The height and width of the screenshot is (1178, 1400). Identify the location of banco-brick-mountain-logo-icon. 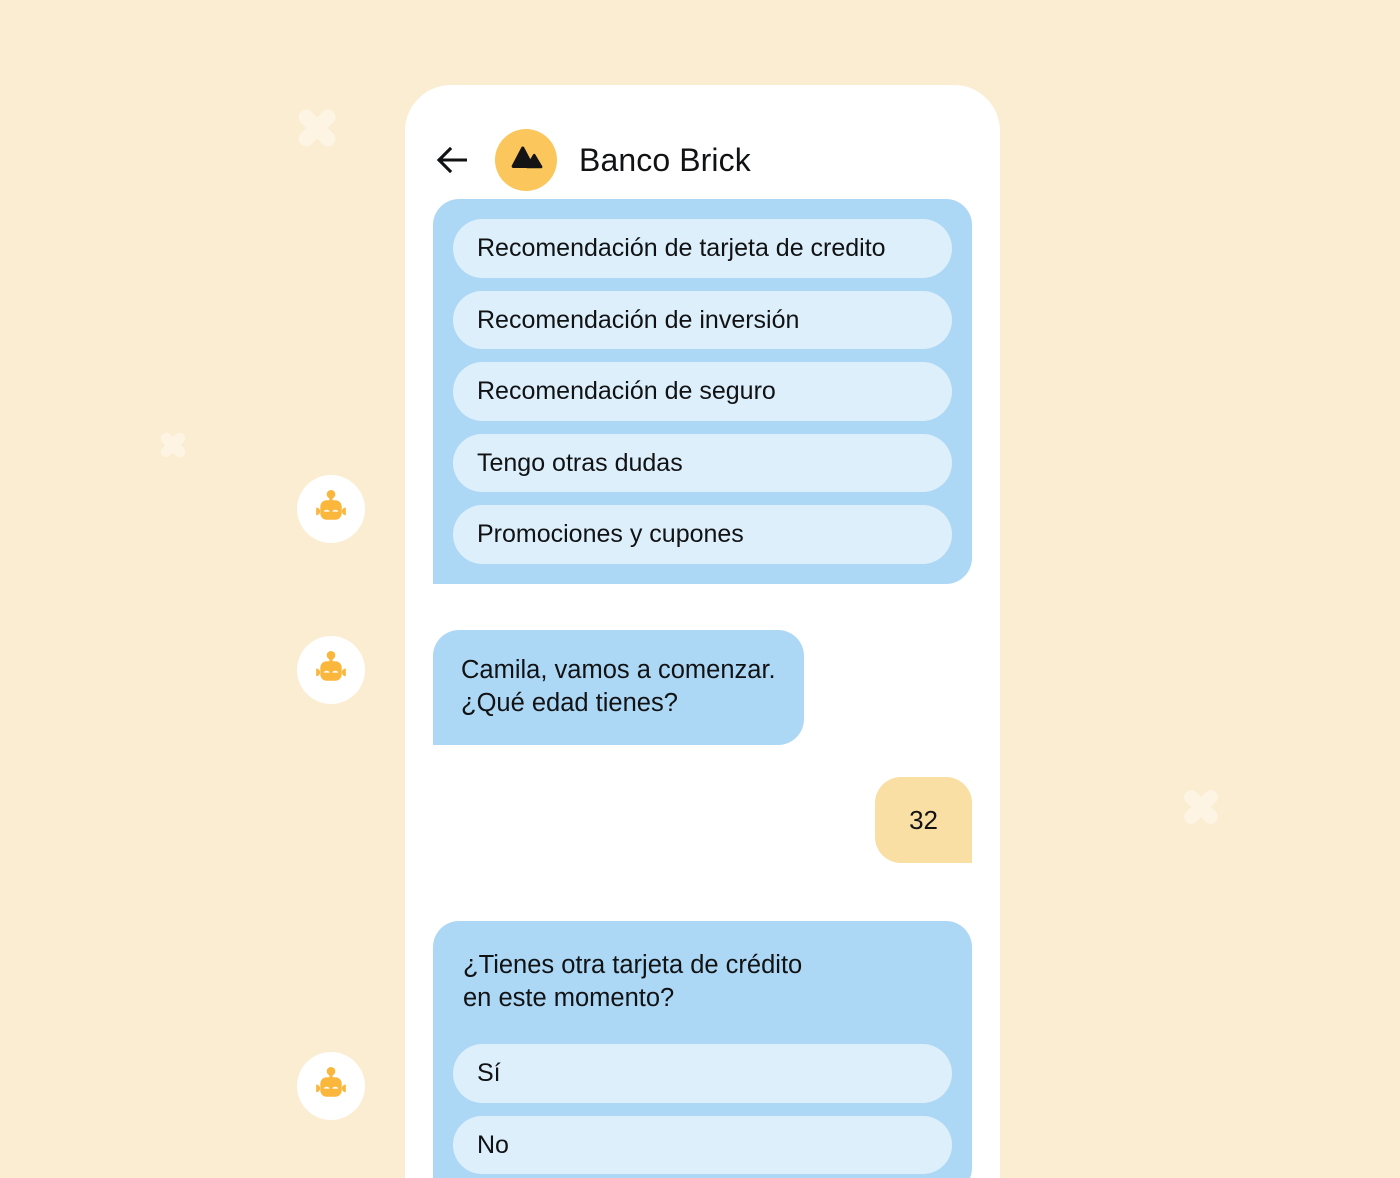
(527, 157).